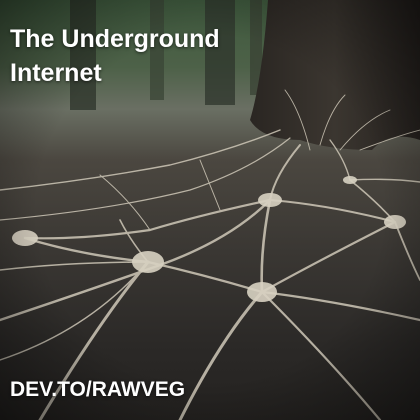  Describe the element at coordinates (98, 389) in the screenshot. I see `site-url: DEV.TO/RAWVEG` at that location.